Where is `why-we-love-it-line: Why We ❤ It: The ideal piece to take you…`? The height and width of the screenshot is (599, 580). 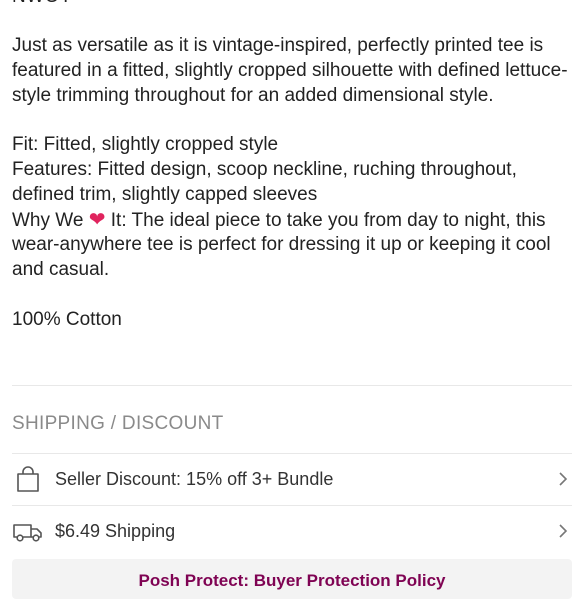 why-we-love-it-line: Why We ❤ It: The ideal piece to take you… is located at coordinates (293, 245).